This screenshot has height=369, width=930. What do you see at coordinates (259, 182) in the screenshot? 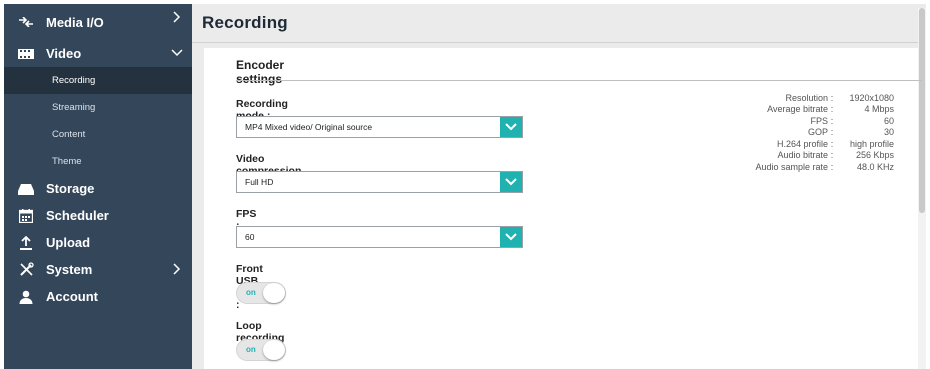
I see `select-value: Full HD` at bounding box center [259, 182].